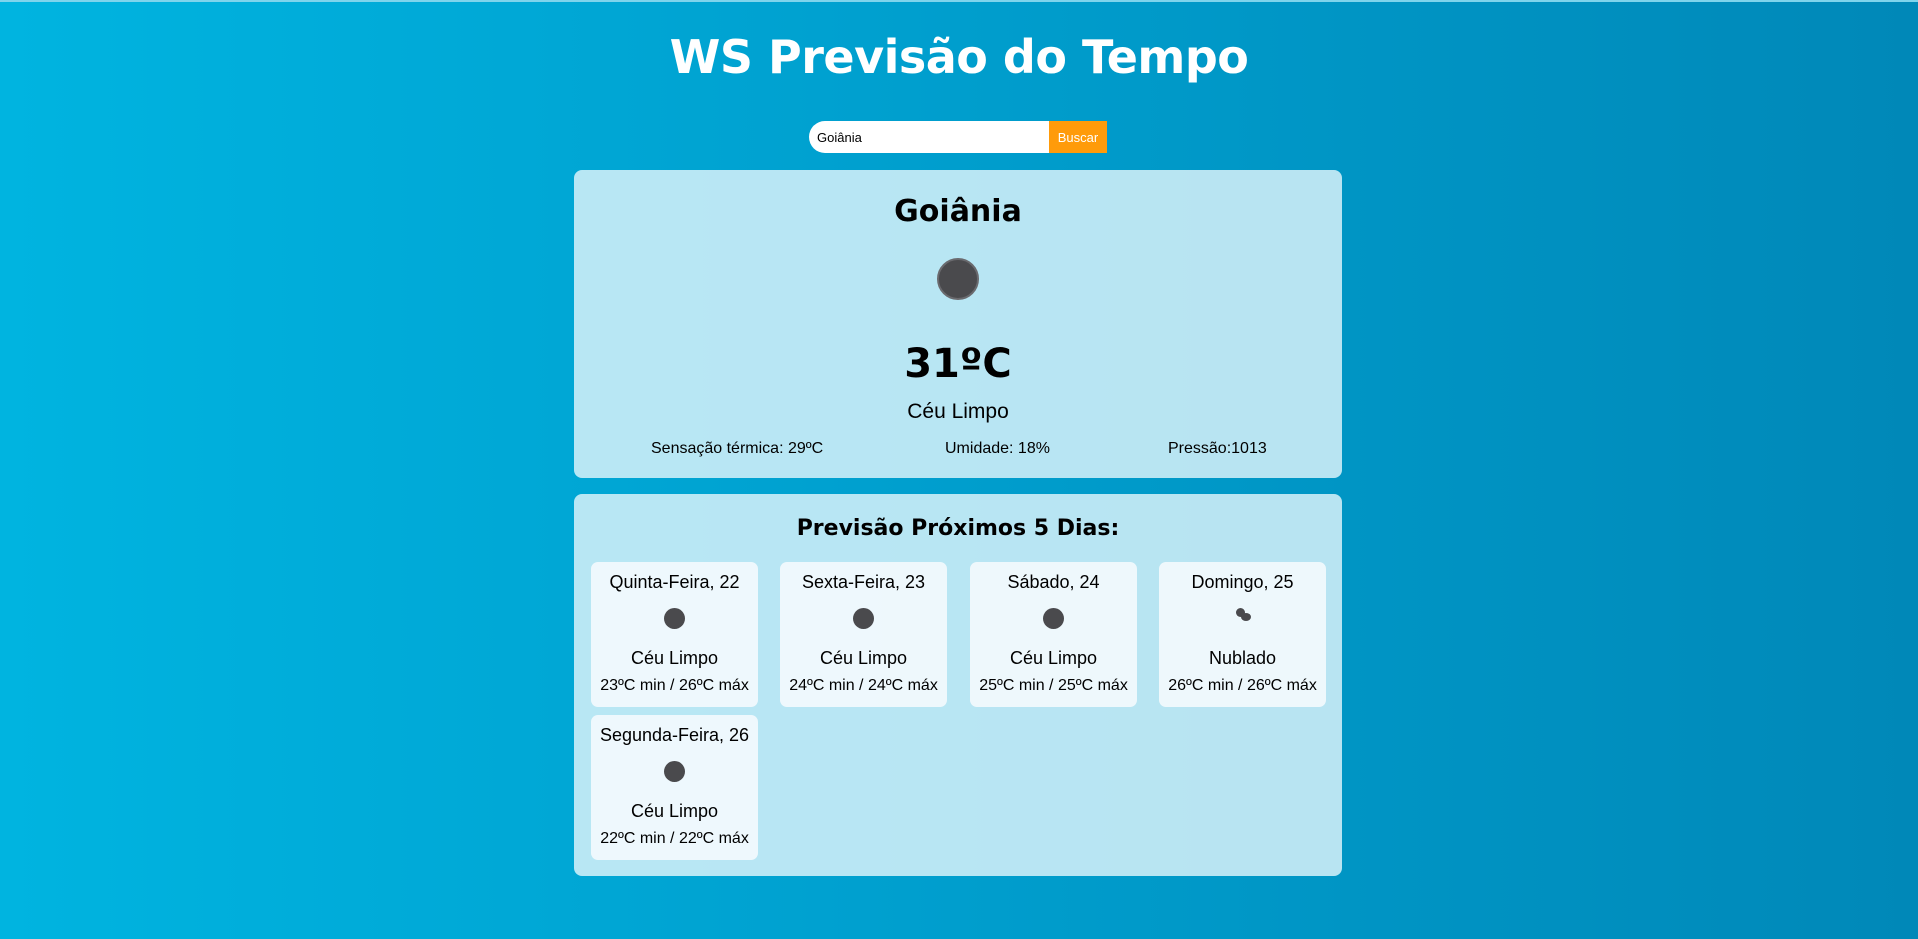 This screenshot has width=1918, height=939. I want to click on search-button: Buscar, so click(1078, 137).